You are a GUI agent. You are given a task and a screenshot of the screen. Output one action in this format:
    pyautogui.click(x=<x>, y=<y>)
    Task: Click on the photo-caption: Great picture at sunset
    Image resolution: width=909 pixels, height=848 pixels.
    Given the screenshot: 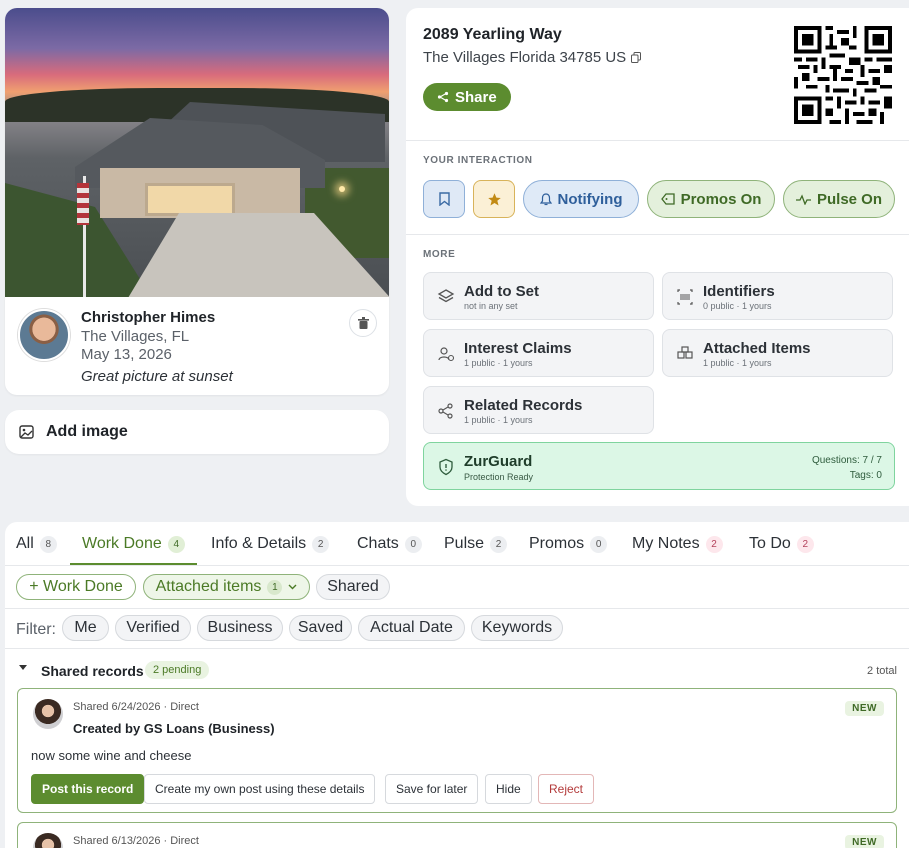 What is the action you would take?
    pyautogui.click(x=157, y=376)
    